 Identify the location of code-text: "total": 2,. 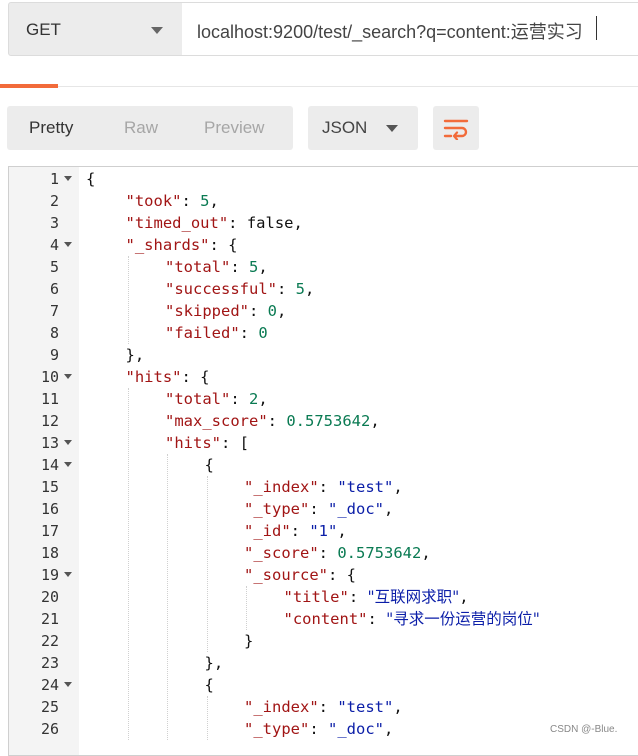
(216, 399).